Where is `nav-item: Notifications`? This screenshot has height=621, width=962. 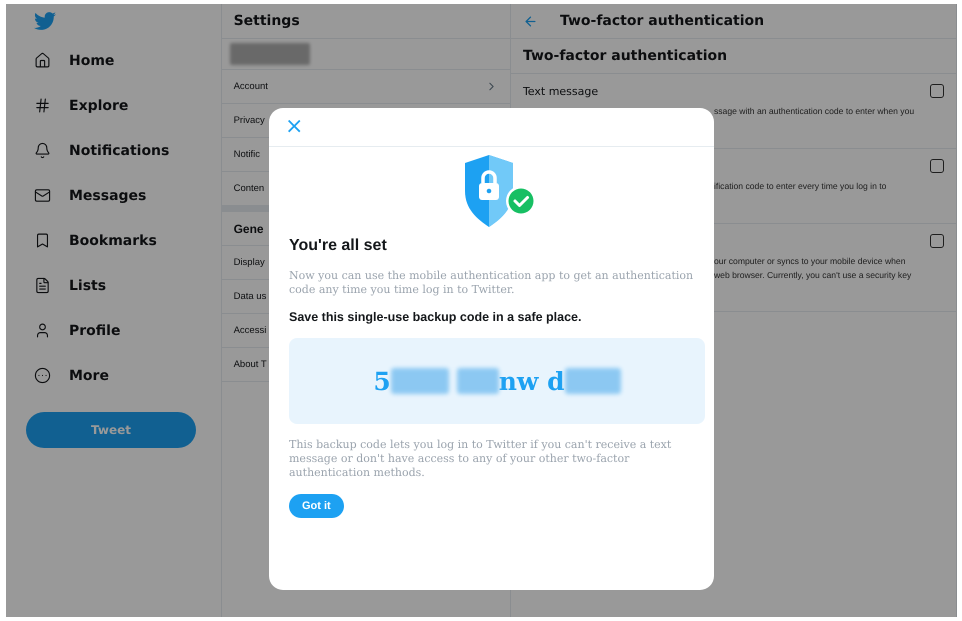 nav-item: Notifications is located at coordinates (123, 150).